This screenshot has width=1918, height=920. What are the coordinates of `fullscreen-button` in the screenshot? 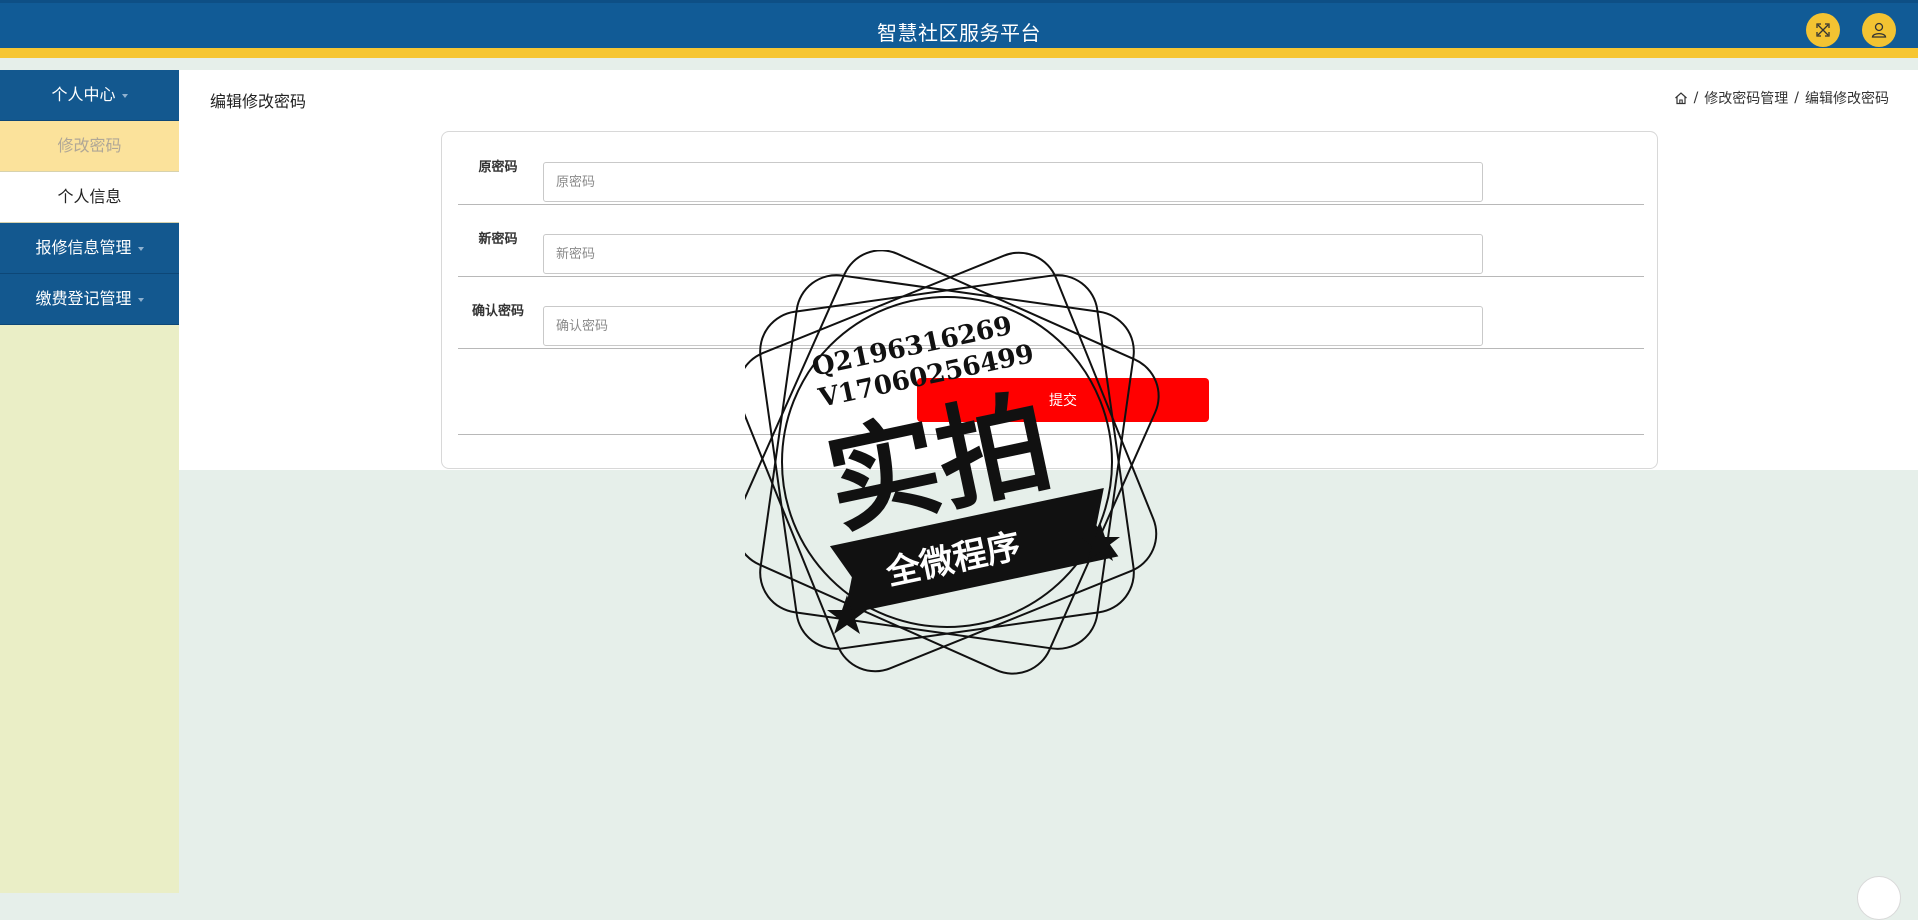 It's located at (1823, 30).